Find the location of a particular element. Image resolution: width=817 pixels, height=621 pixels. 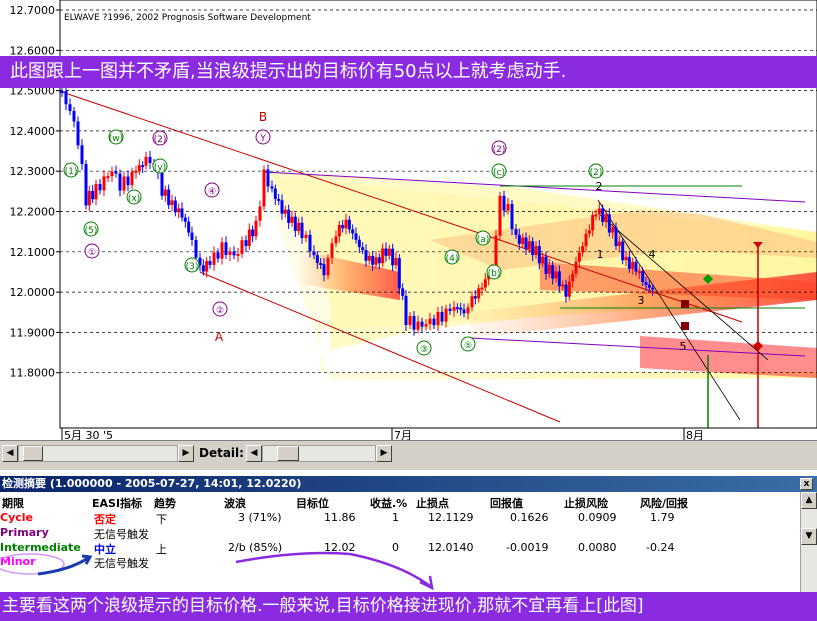

panel-scroll-up-button: ▲ is located at coordinates (809, 500).